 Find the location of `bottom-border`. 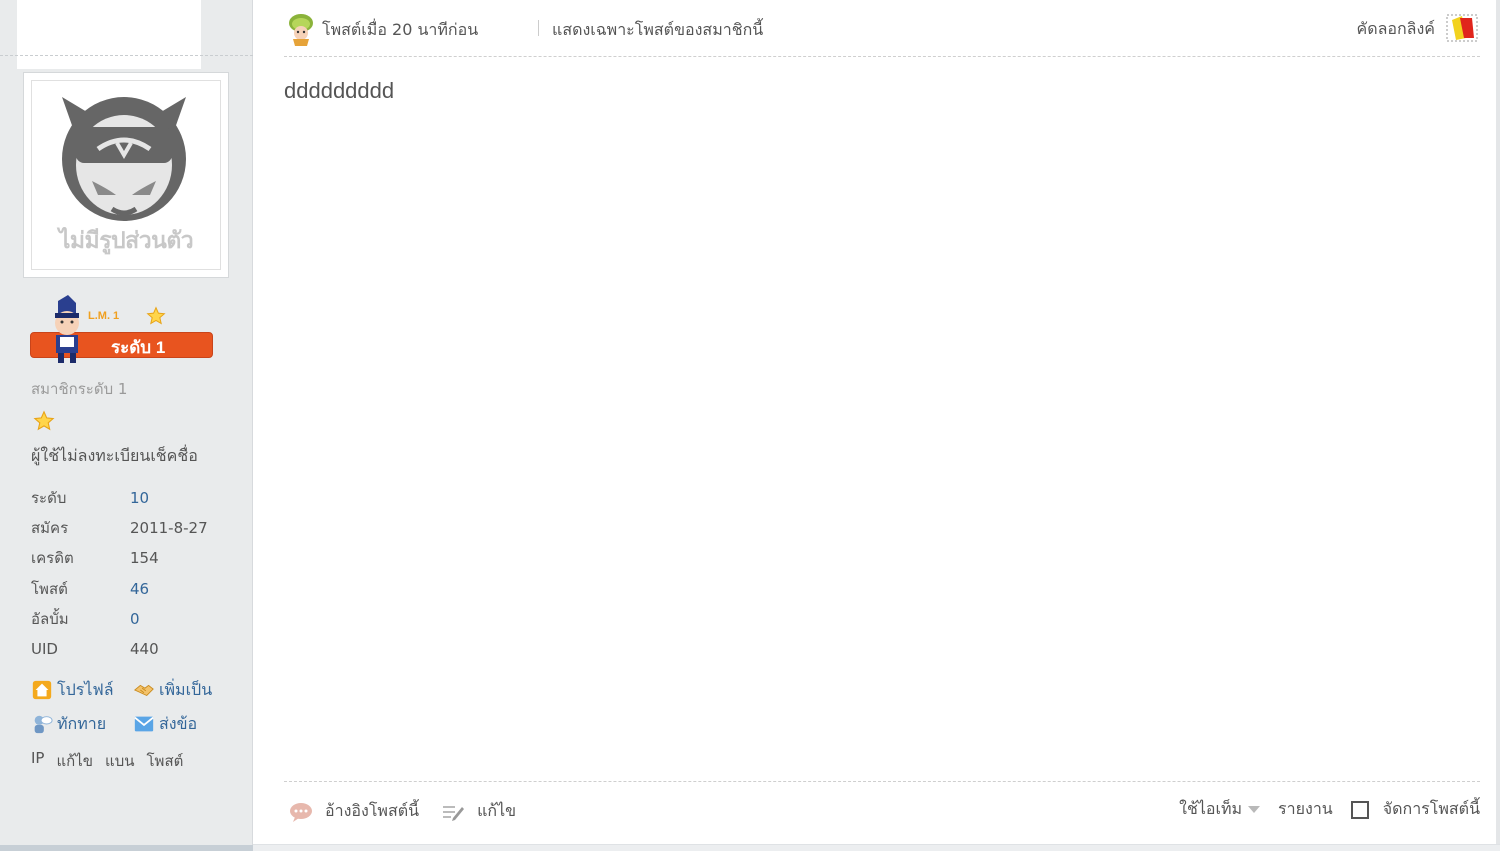

bottom-border is located at coordinates (876, 847).